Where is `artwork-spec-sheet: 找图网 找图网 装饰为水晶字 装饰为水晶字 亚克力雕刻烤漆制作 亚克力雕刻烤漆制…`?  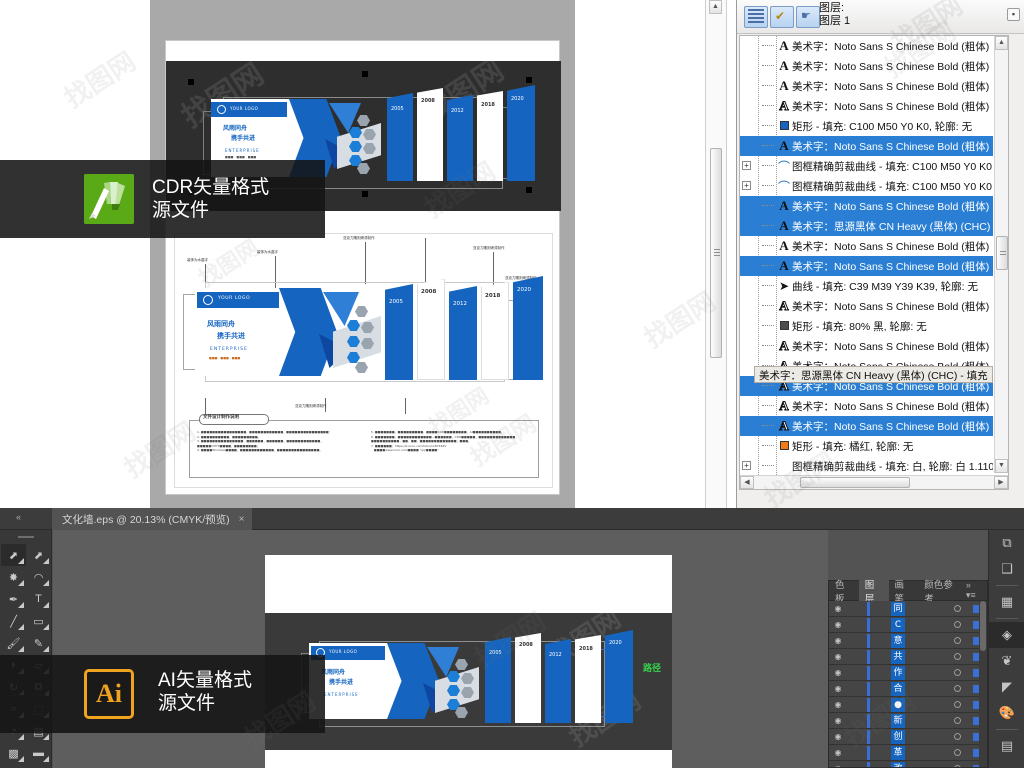 artwork-spec-sheet: 找图网 找图网 装饰为水晶字 装饰为水晶字 亚克力雕刻烤漆制作 亚克力雕刻烤漆制… is located at coordinates (363, 360).